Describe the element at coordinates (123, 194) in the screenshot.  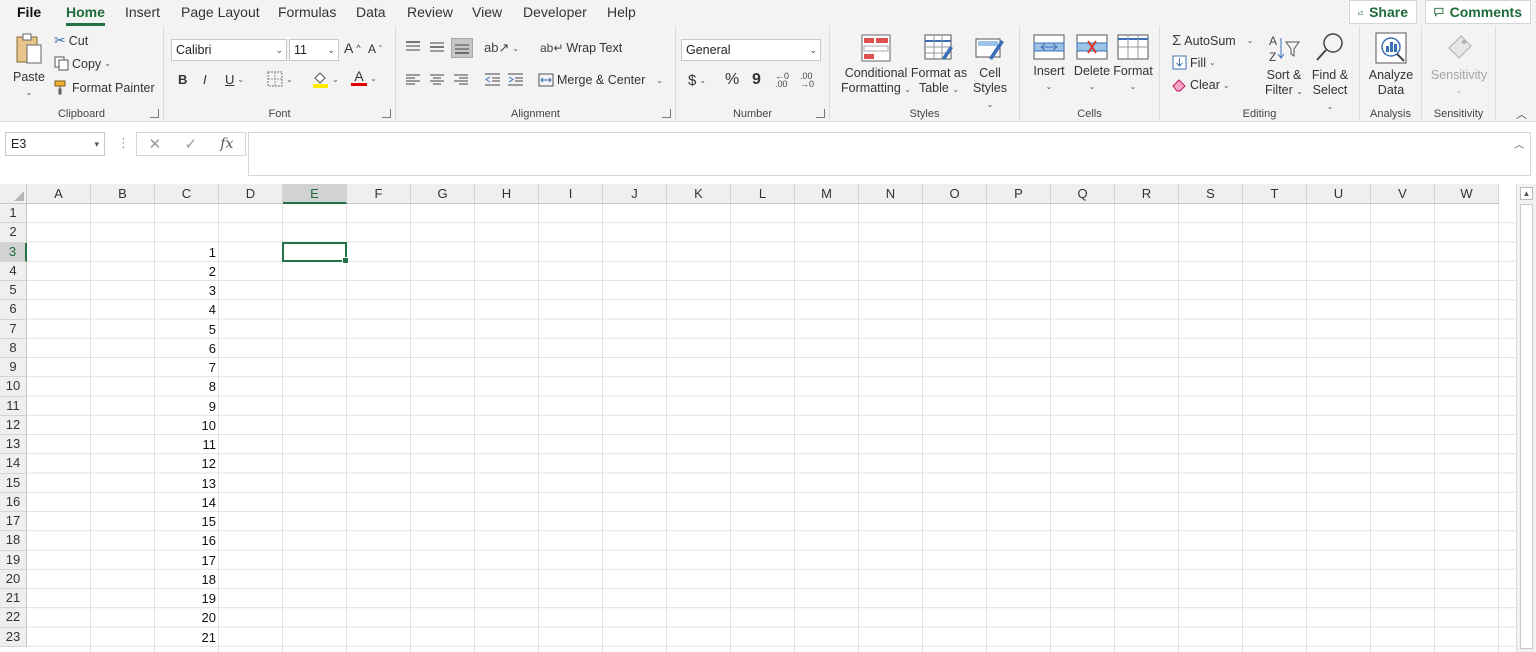
I see `column-header-b: B` at that location.